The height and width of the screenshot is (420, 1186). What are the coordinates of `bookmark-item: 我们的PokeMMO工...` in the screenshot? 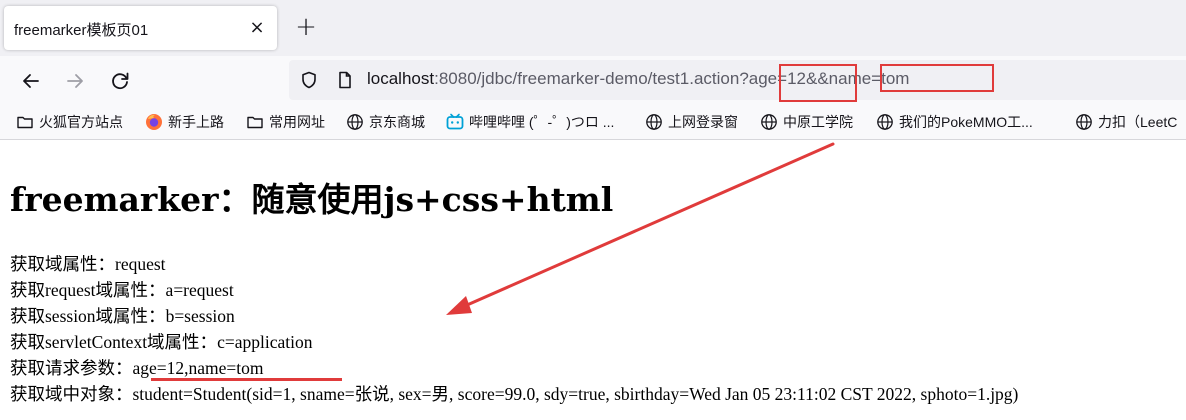 It's located at (954, 123).